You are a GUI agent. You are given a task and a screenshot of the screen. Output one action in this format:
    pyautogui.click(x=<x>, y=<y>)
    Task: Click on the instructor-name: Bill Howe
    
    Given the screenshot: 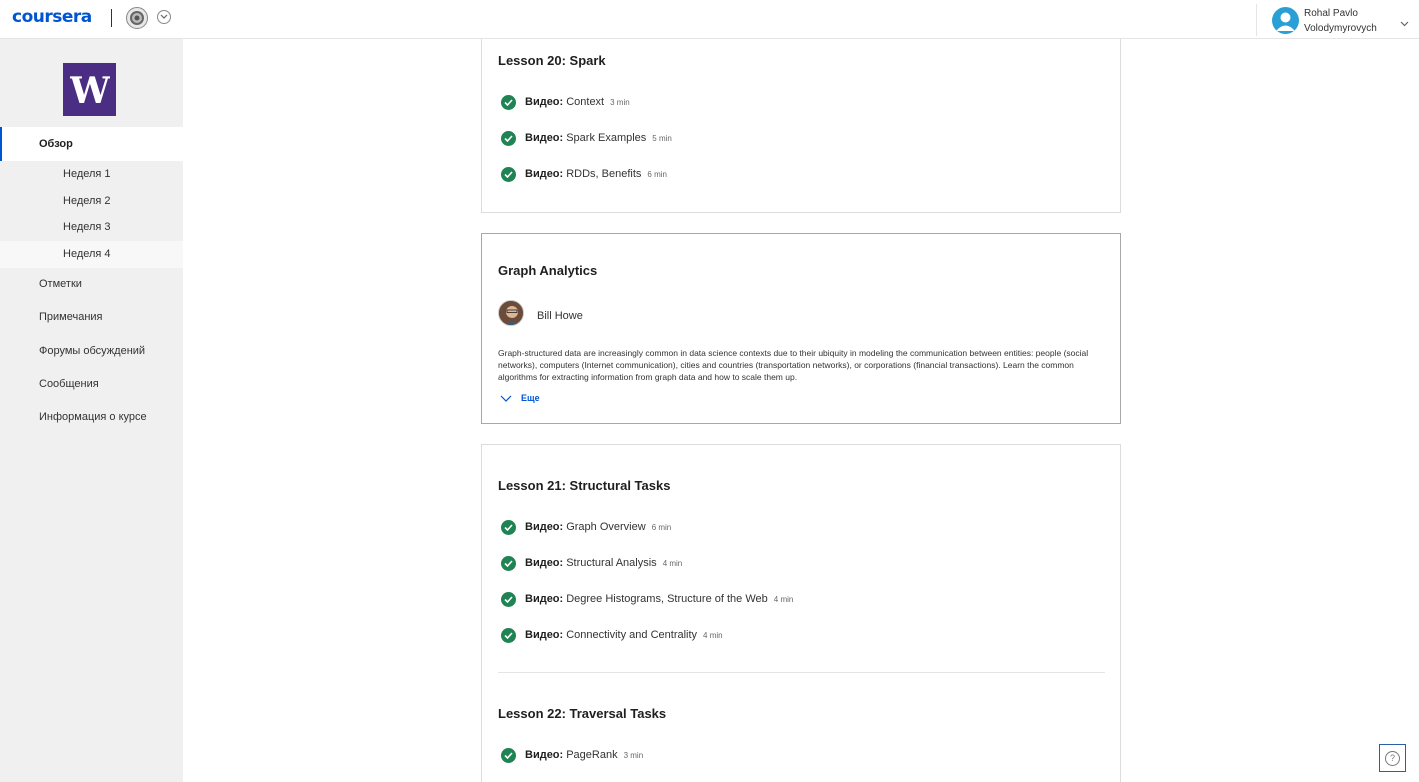 What is the action you would take?
    pyautogui.click(x=560, y=316)
    